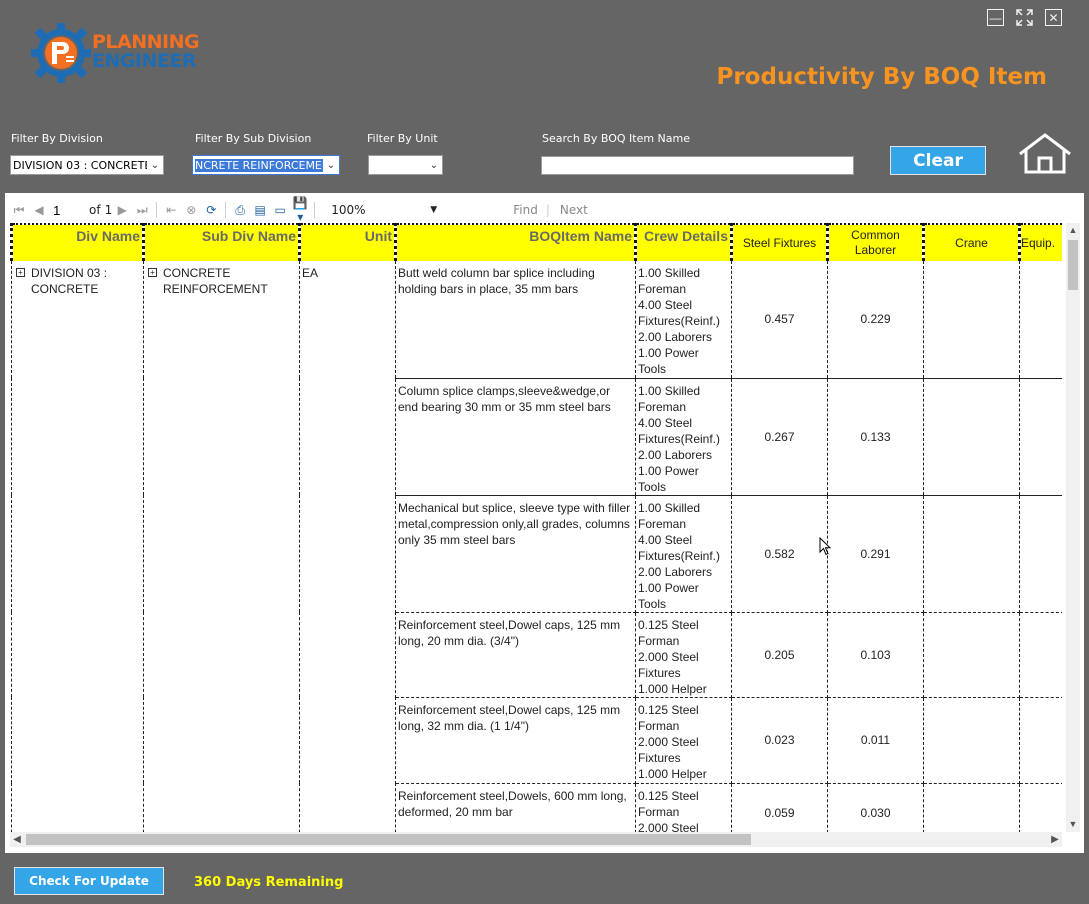 The height and width of the screenshot is (904, 1089). I want to click on crew-details-cell: 0.125 Steel Forman 2.000 Steel, so click(683, 807).